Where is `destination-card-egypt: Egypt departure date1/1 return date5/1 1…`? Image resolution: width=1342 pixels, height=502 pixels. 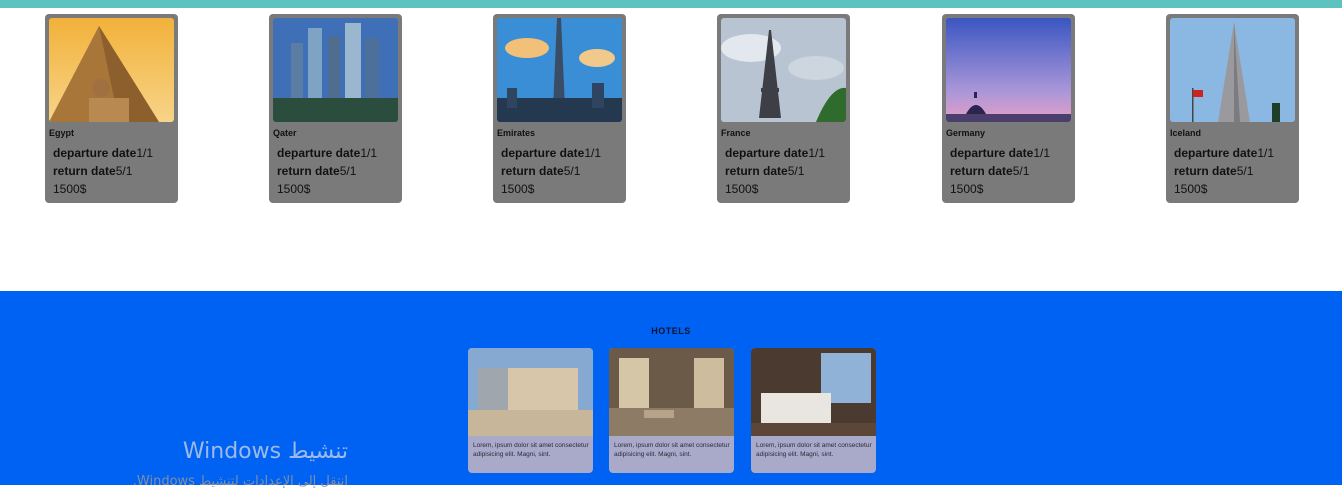
destination-card-egypt: Egypt departure date1/1 return date5/1 1… is located at coordinates (111, 108).